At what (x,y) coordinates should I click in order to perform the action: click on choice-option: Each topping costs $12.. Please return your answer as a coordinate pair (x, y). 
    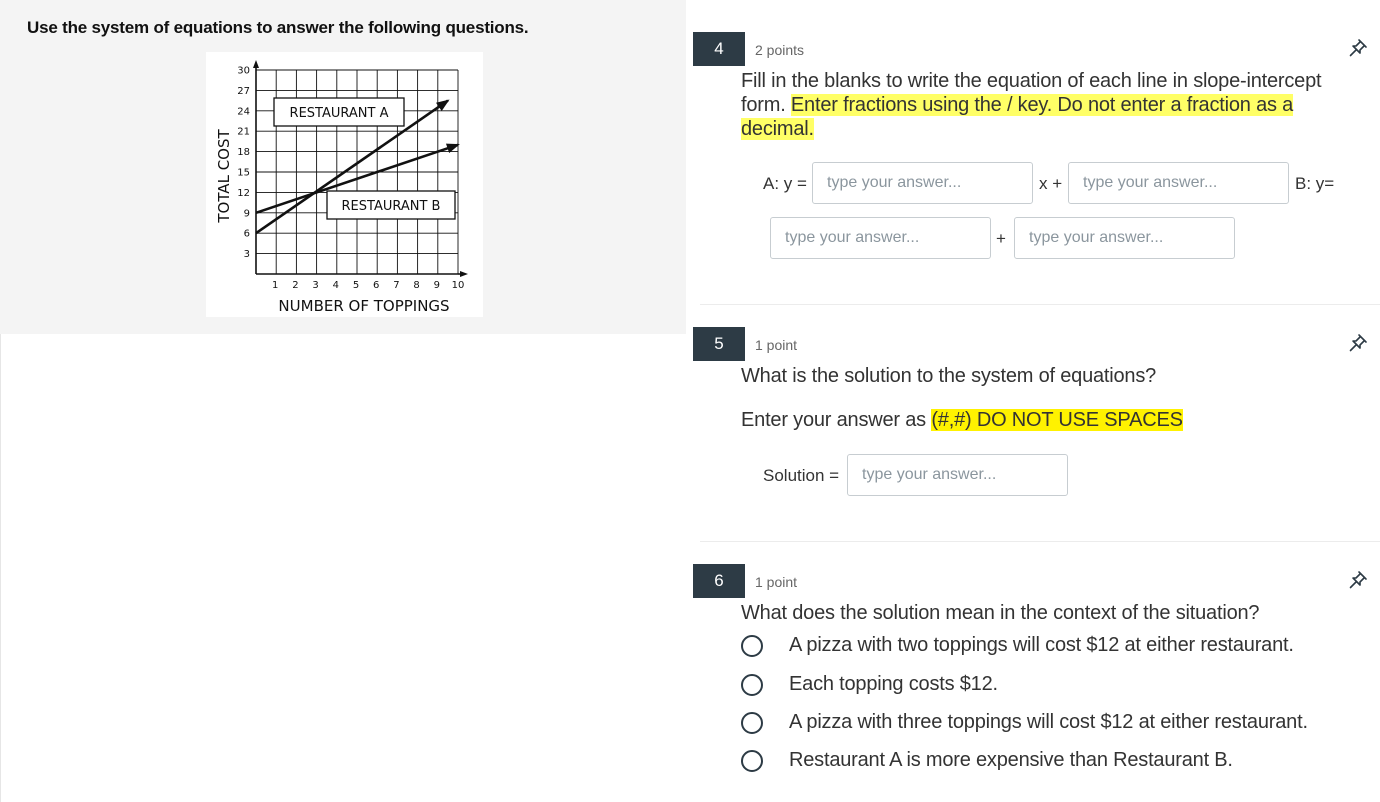
    Looking at the image, I should click on (869, 684).